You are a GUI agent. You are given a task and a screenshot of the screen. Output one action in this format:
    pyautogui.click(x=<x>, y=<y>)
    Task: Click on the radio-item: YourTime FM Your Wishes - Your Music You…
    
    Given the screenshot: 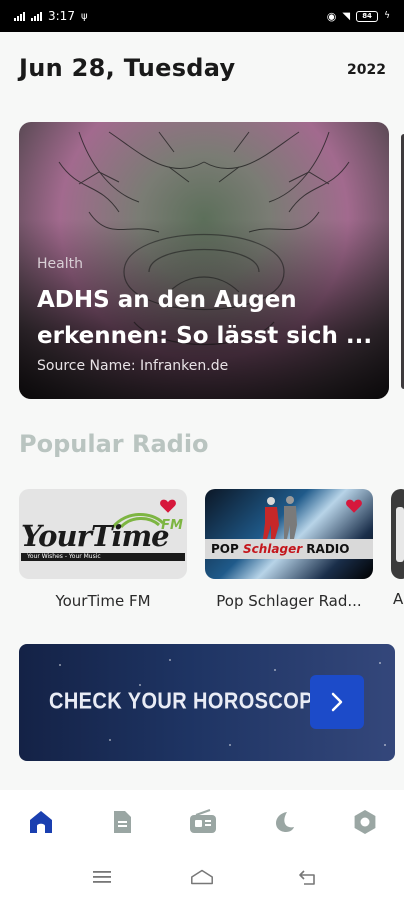 What is the action you would take?
    pyautogui.click(x=103, y=549)
    